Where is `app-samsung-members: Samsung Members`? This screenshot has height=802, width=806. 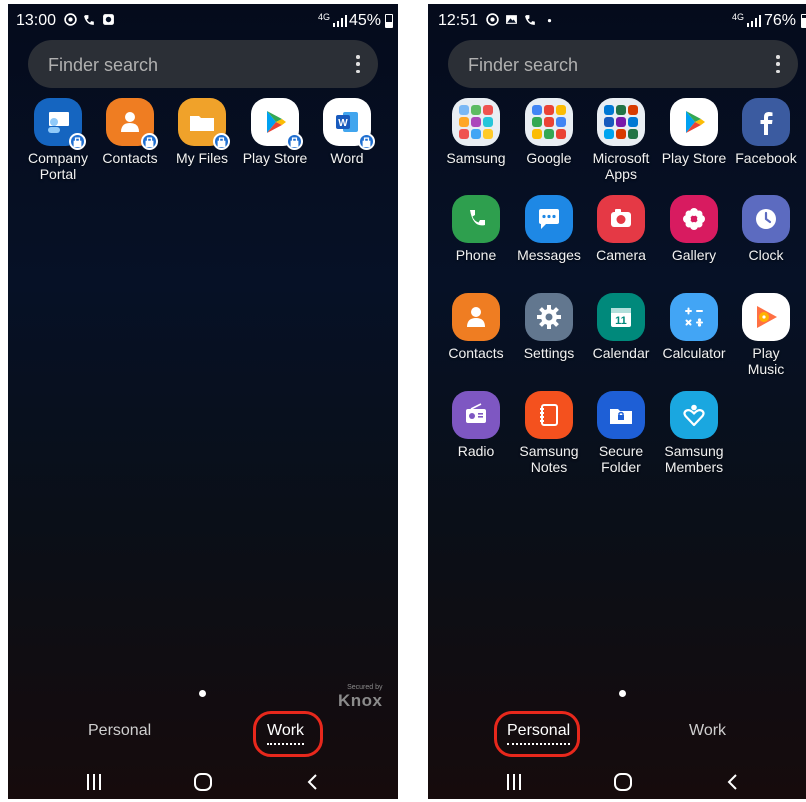 app-samsung-members: Samsung Members is located at coordinates (694, 433).